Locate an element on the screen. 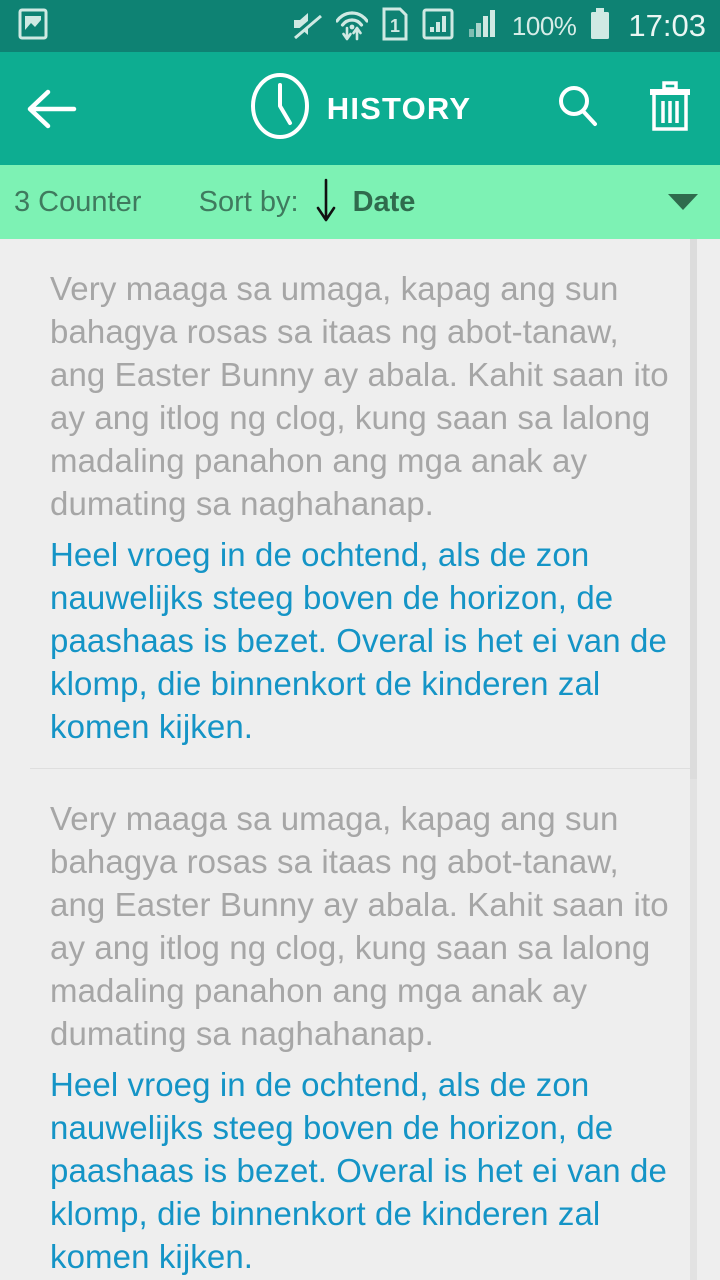 This screenshot has width=720, height=1280. sort-by-label: Sort by: is located at coordinates (248, 201).